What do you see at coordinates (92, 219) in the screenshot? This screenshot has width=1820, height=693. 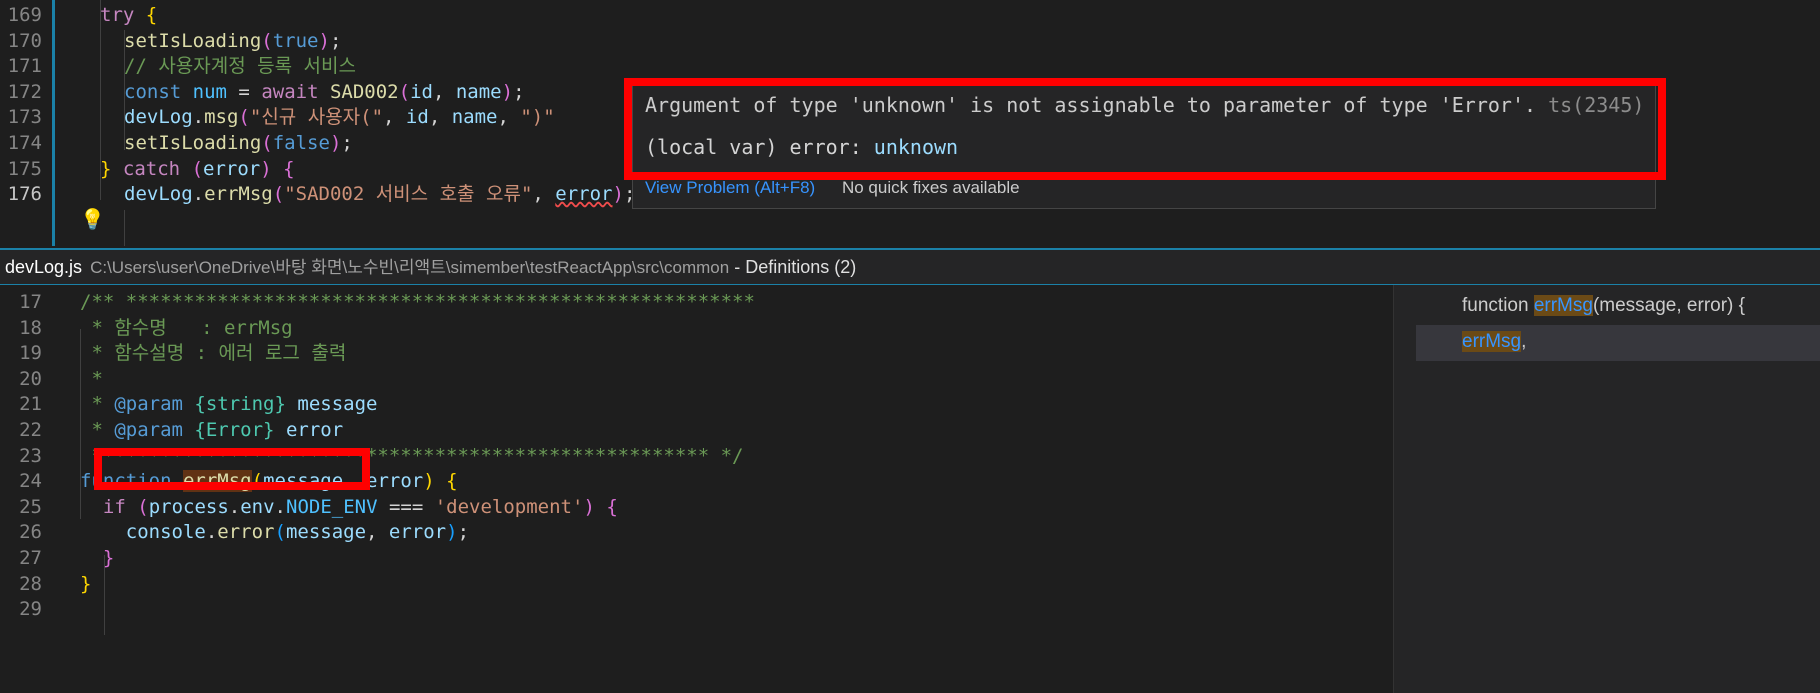 I see `lightbulb-icon: 💡` at bounding box center [92, 219].